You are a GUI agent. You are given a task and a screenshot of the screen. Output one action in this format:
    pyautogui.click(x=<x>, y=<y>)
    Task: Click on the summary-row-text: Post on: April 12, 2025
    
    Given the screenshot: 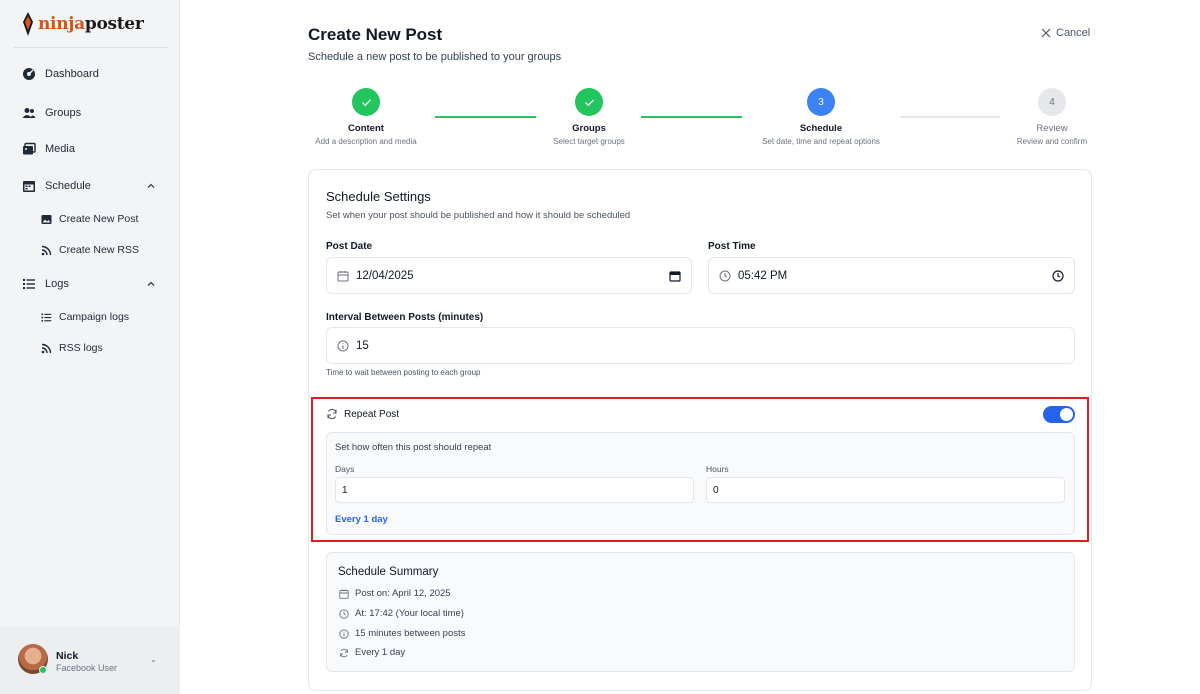 What is the action you would take?
    pyautogui.click(x=403, y=593)
    